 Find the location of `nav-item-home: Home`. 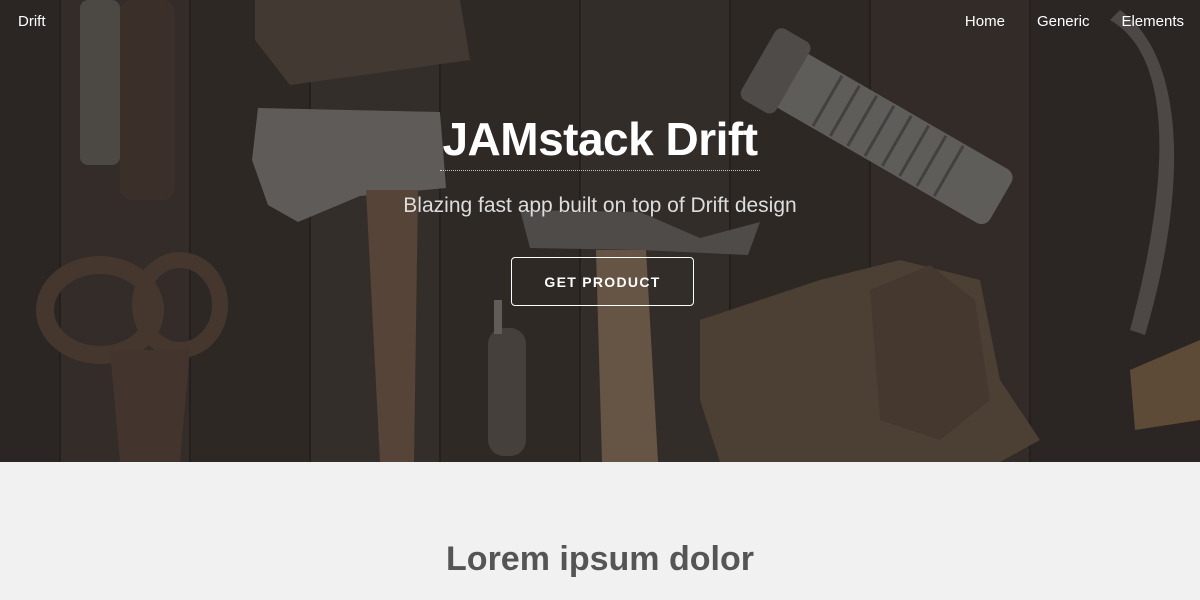

nav-item-home: Home is located at coordinates (985, 21).